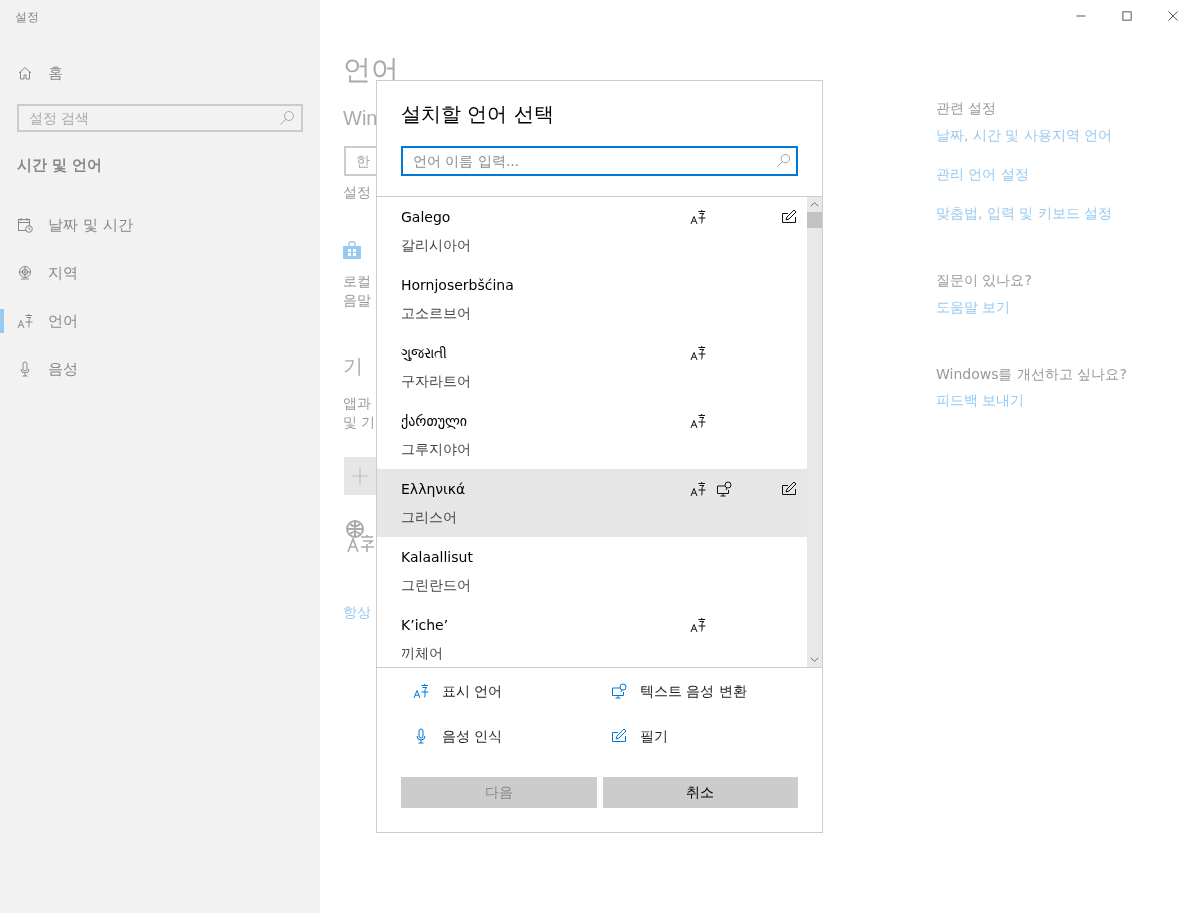 The image size is (1200, 913). What do you see at coordinates (425, 625) in the screenshot?
I see `language-name: K’iche’` at bounding box center [425, 625].